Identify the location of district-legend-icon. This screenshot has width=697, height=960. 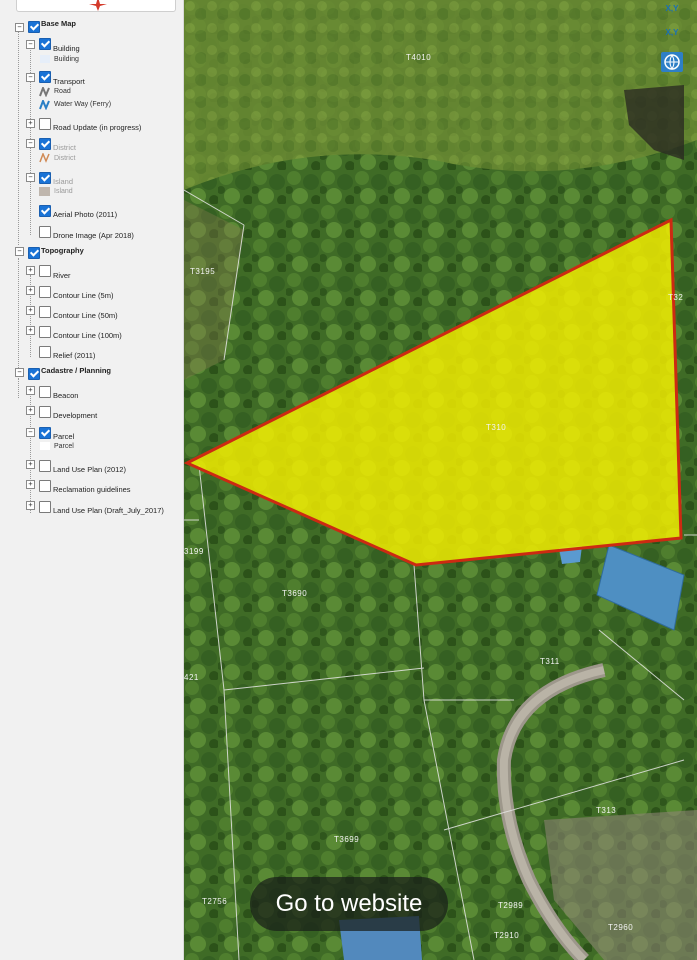
(44, 158).